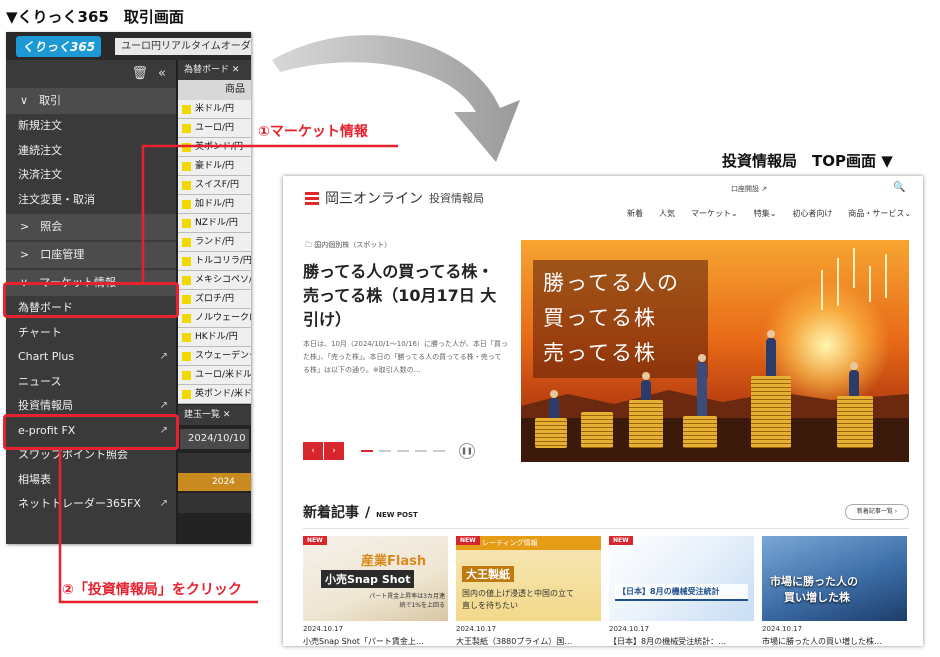 The width and height of the screenshot is (940, 657). What do you see at coordinates (140, 73) in the screenshot?
I see `trash-icon: 🗑` at bounding box center [140, 73].